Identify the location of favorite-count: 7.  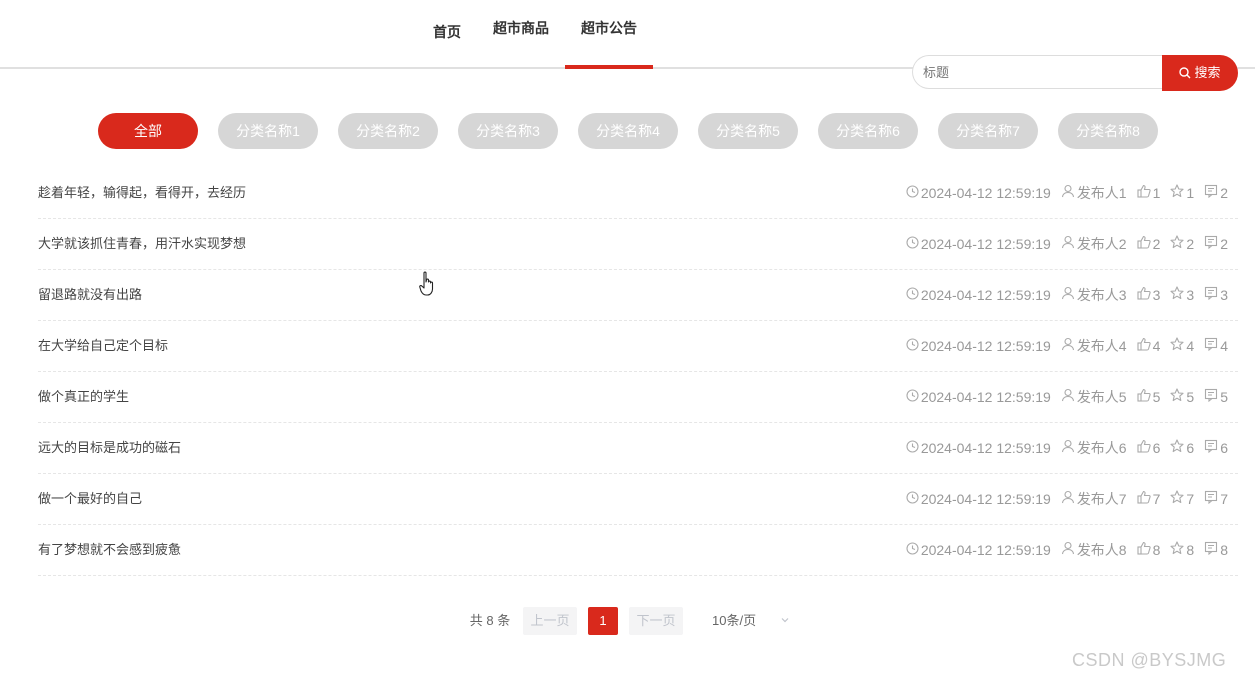
(1182, 499).